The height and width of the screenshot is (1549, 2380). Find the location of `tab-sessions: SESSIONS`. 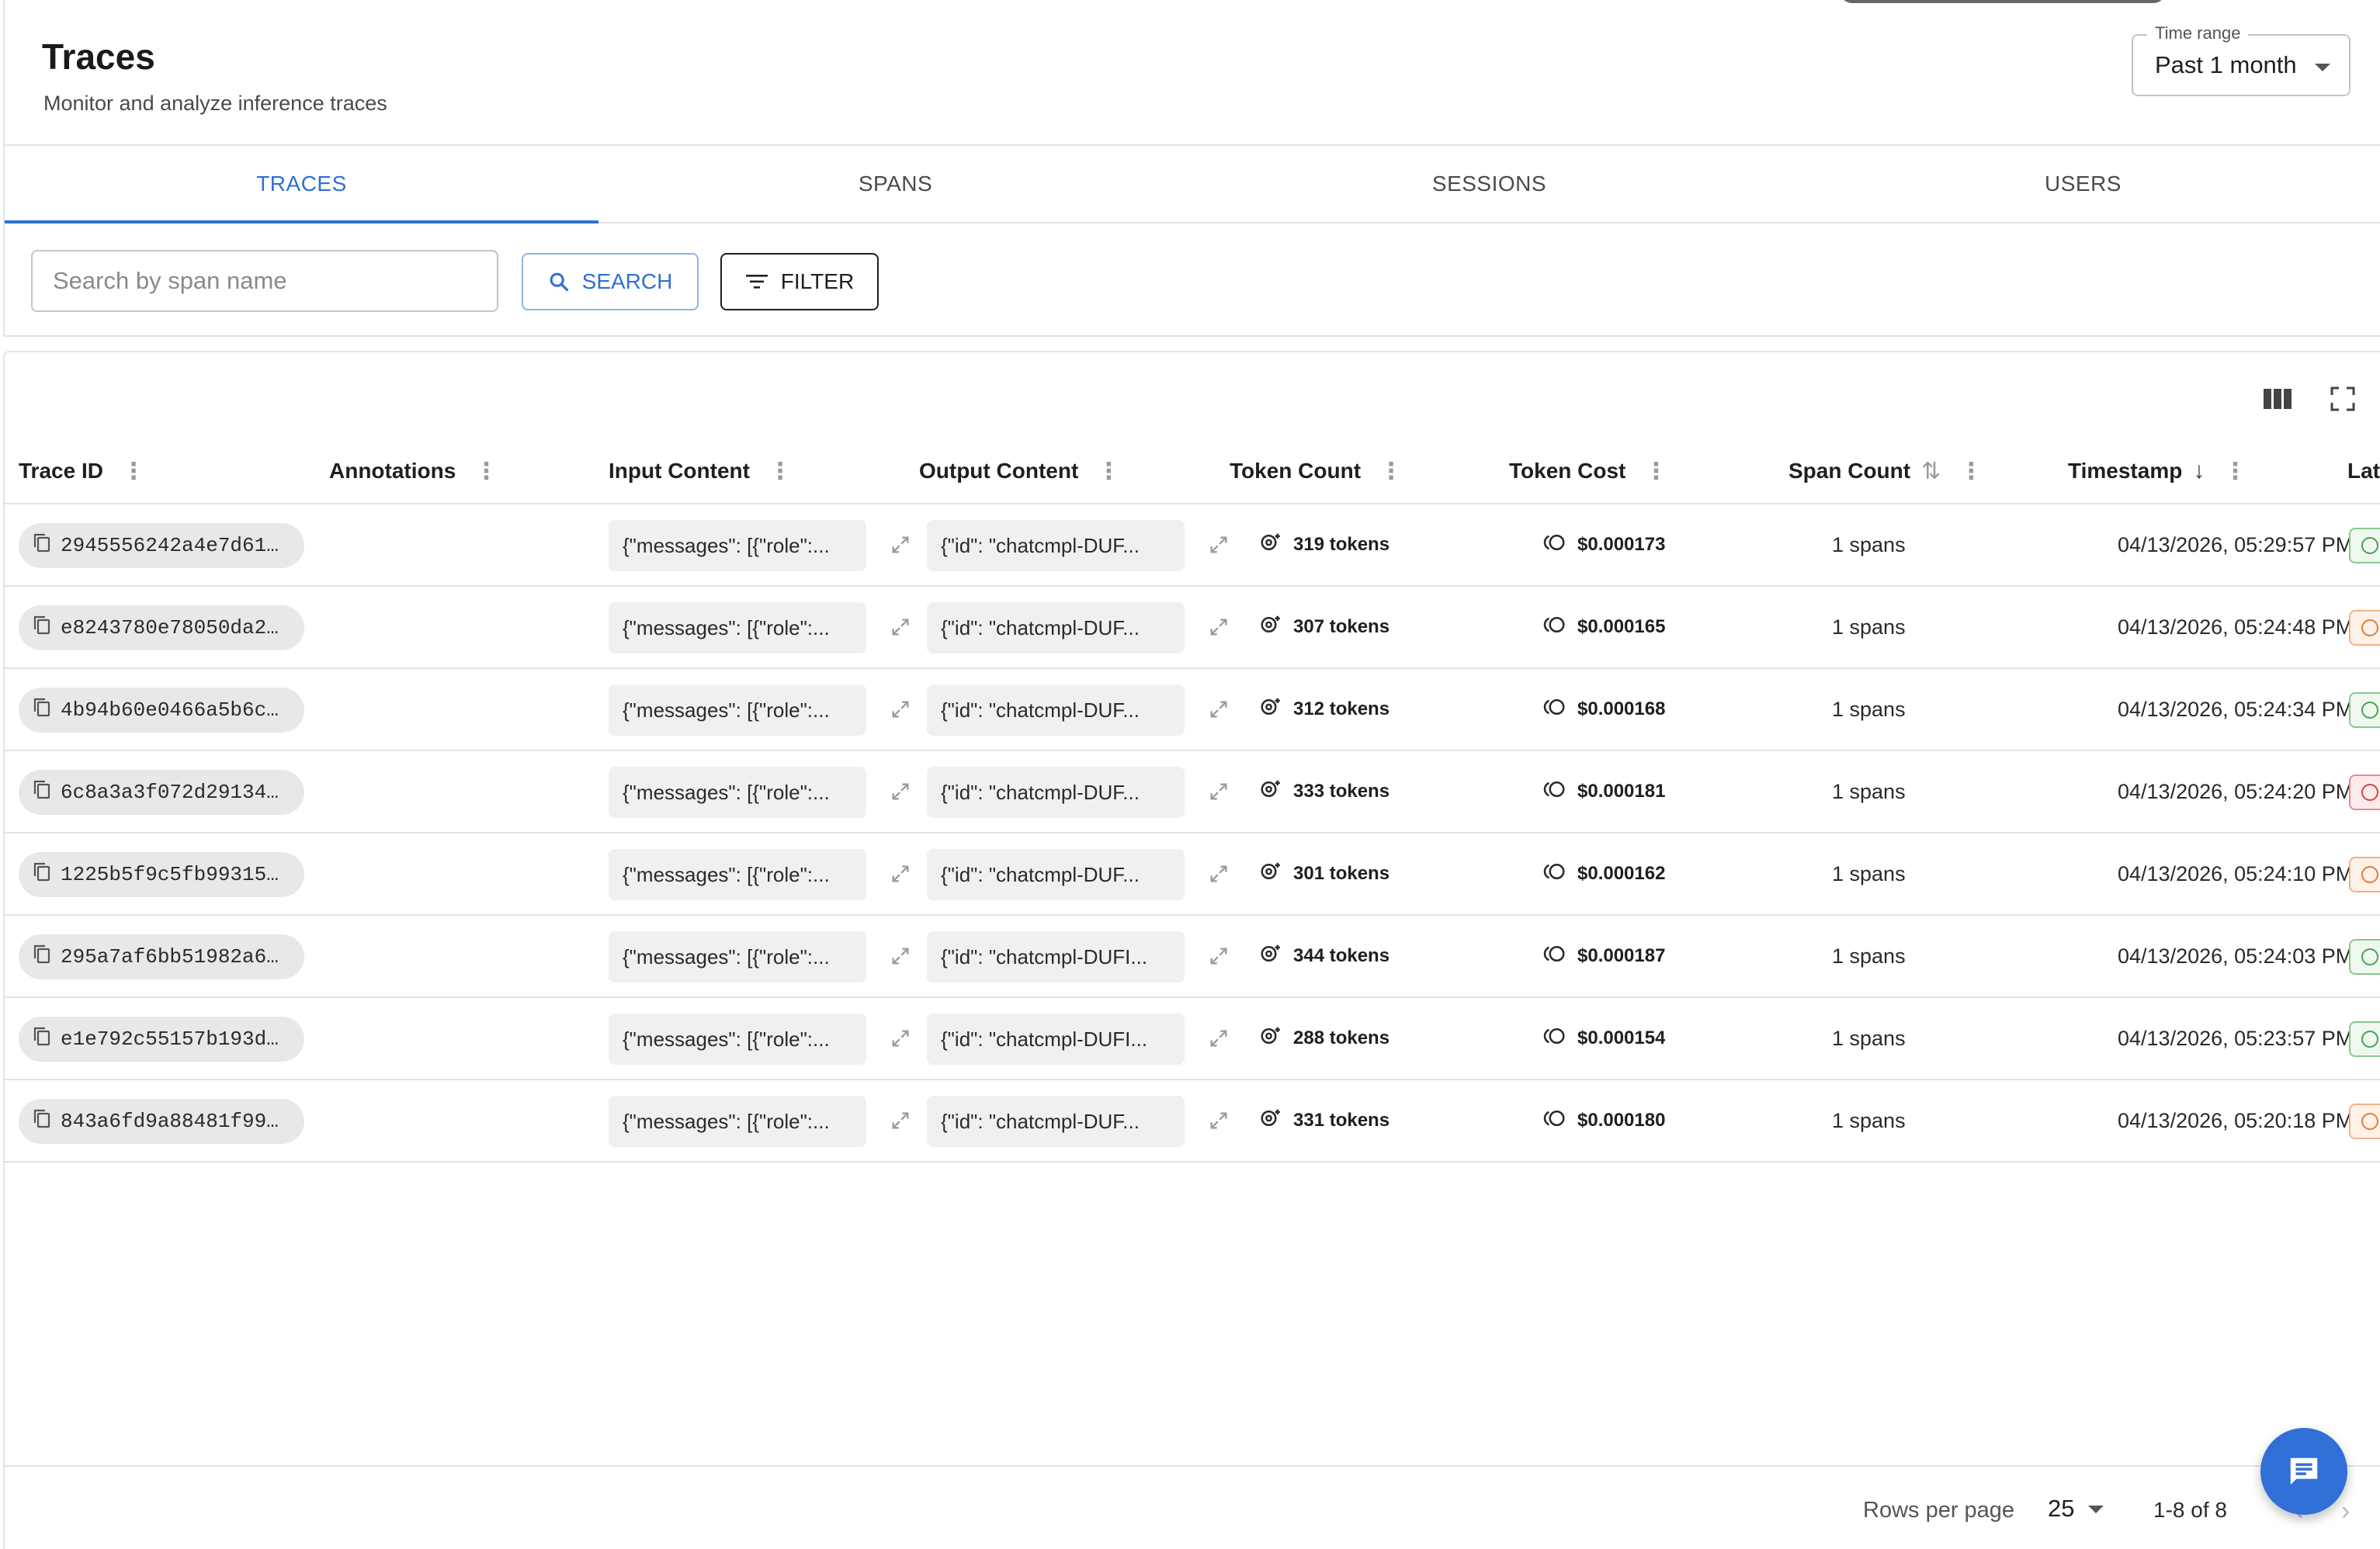

tab-sessions: SESSIONS is located at coordinates (1489, 184).